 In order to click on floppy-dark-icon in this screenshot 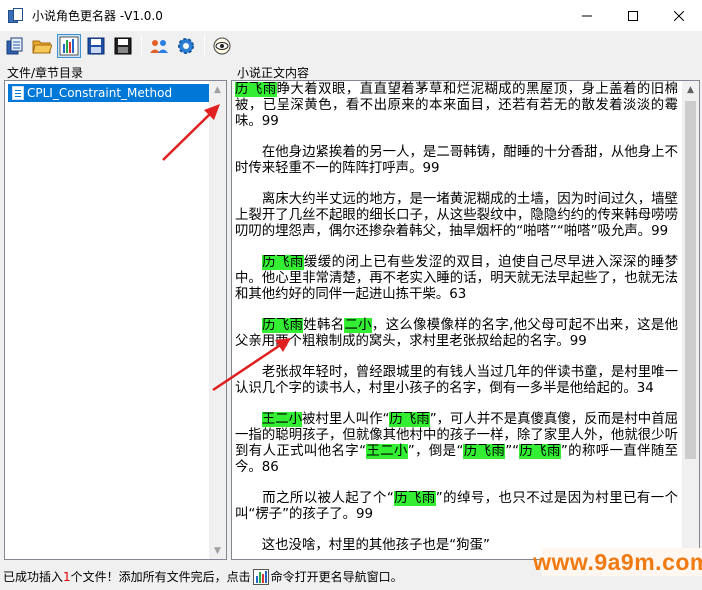, I will do `click(123, 46)`.